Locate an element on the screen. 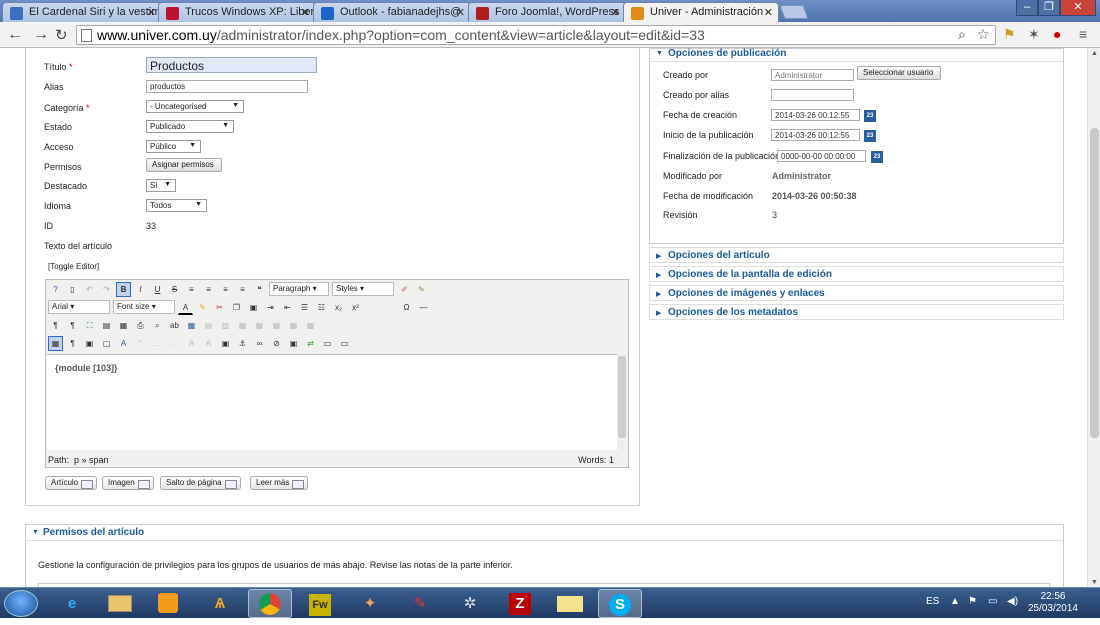  image-icon: ▣ is located at coordinates (89, 343).